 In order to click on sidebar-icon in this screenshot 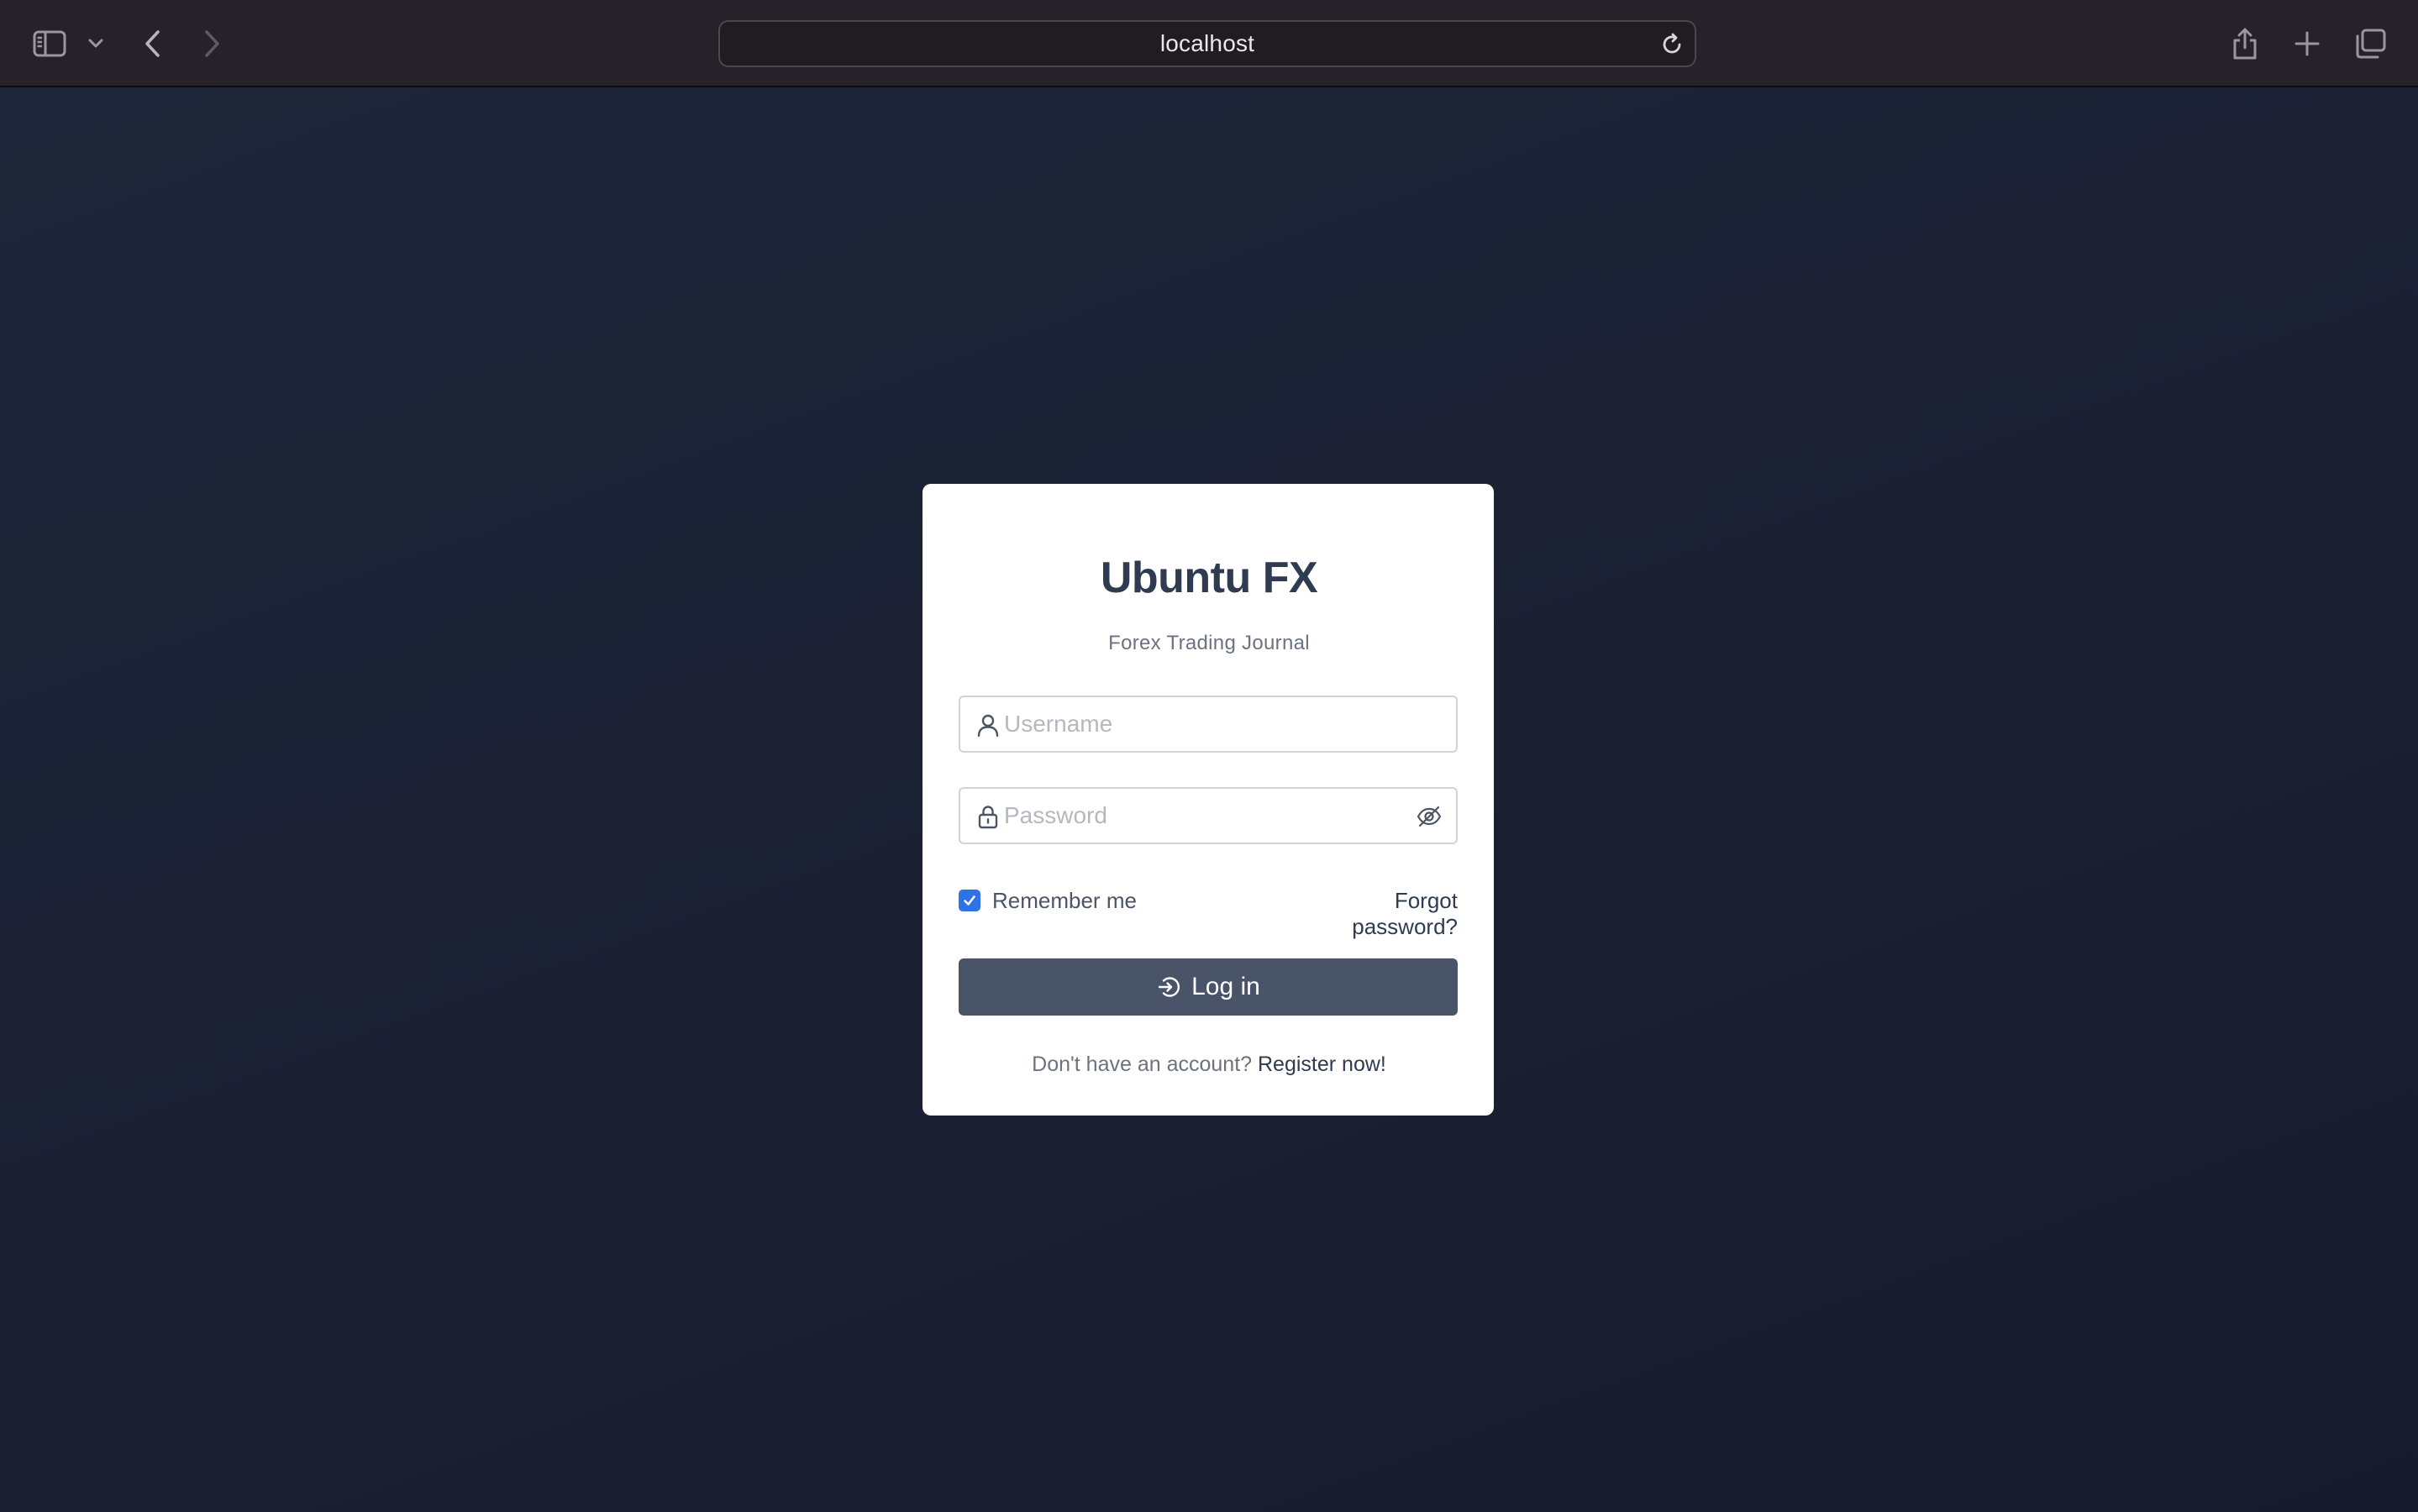, I will do `click(50, 43)`.